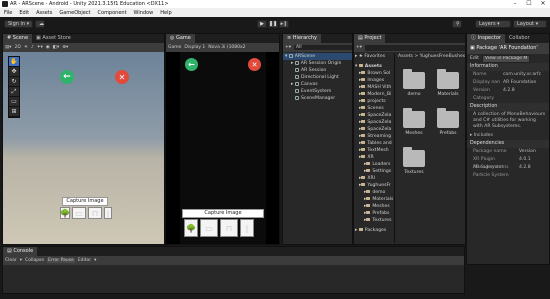  I want to click on project-tree-item: ▸ Modern_Bi, so click(374, 94).